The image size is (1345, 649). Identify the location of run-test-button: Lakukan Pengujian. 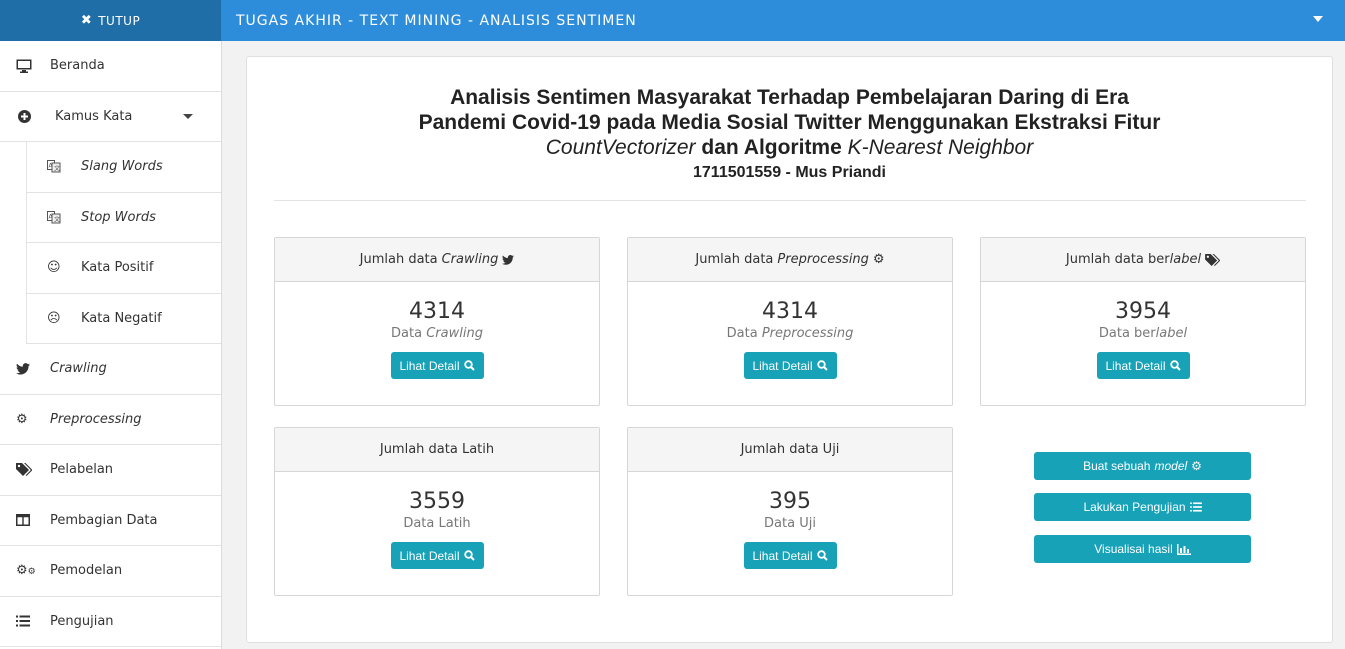
(1142, 507).